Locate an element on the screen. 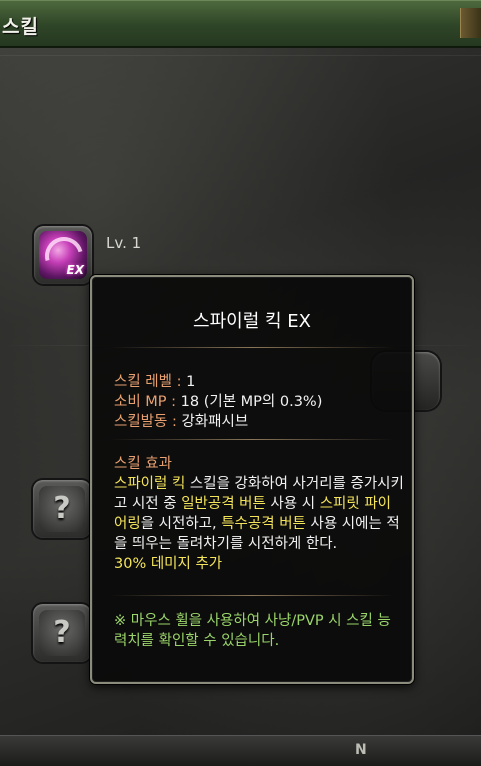 Image resolution: width=481 pixels, height=766 pixels. stat-skill-level: 스킬 레벨 : 1 is located at coordinates (218, 382).